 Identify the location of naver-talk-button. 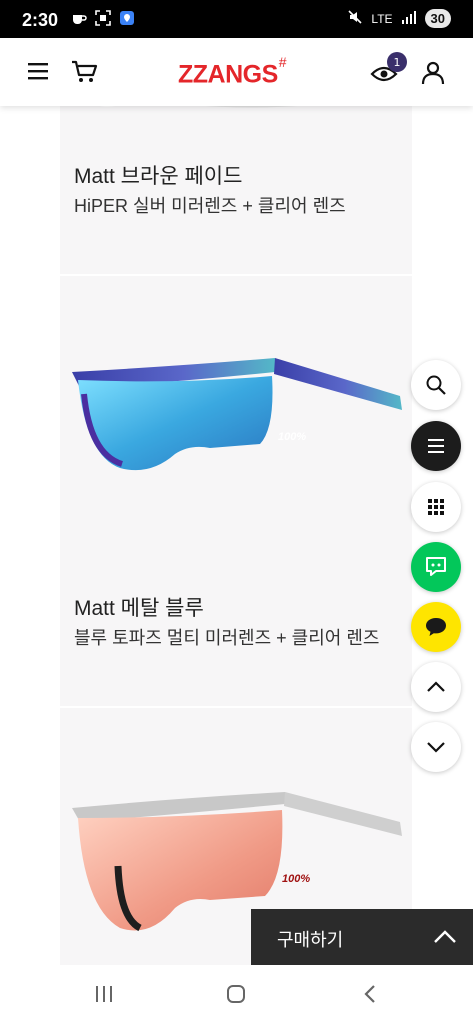
(436, 567).